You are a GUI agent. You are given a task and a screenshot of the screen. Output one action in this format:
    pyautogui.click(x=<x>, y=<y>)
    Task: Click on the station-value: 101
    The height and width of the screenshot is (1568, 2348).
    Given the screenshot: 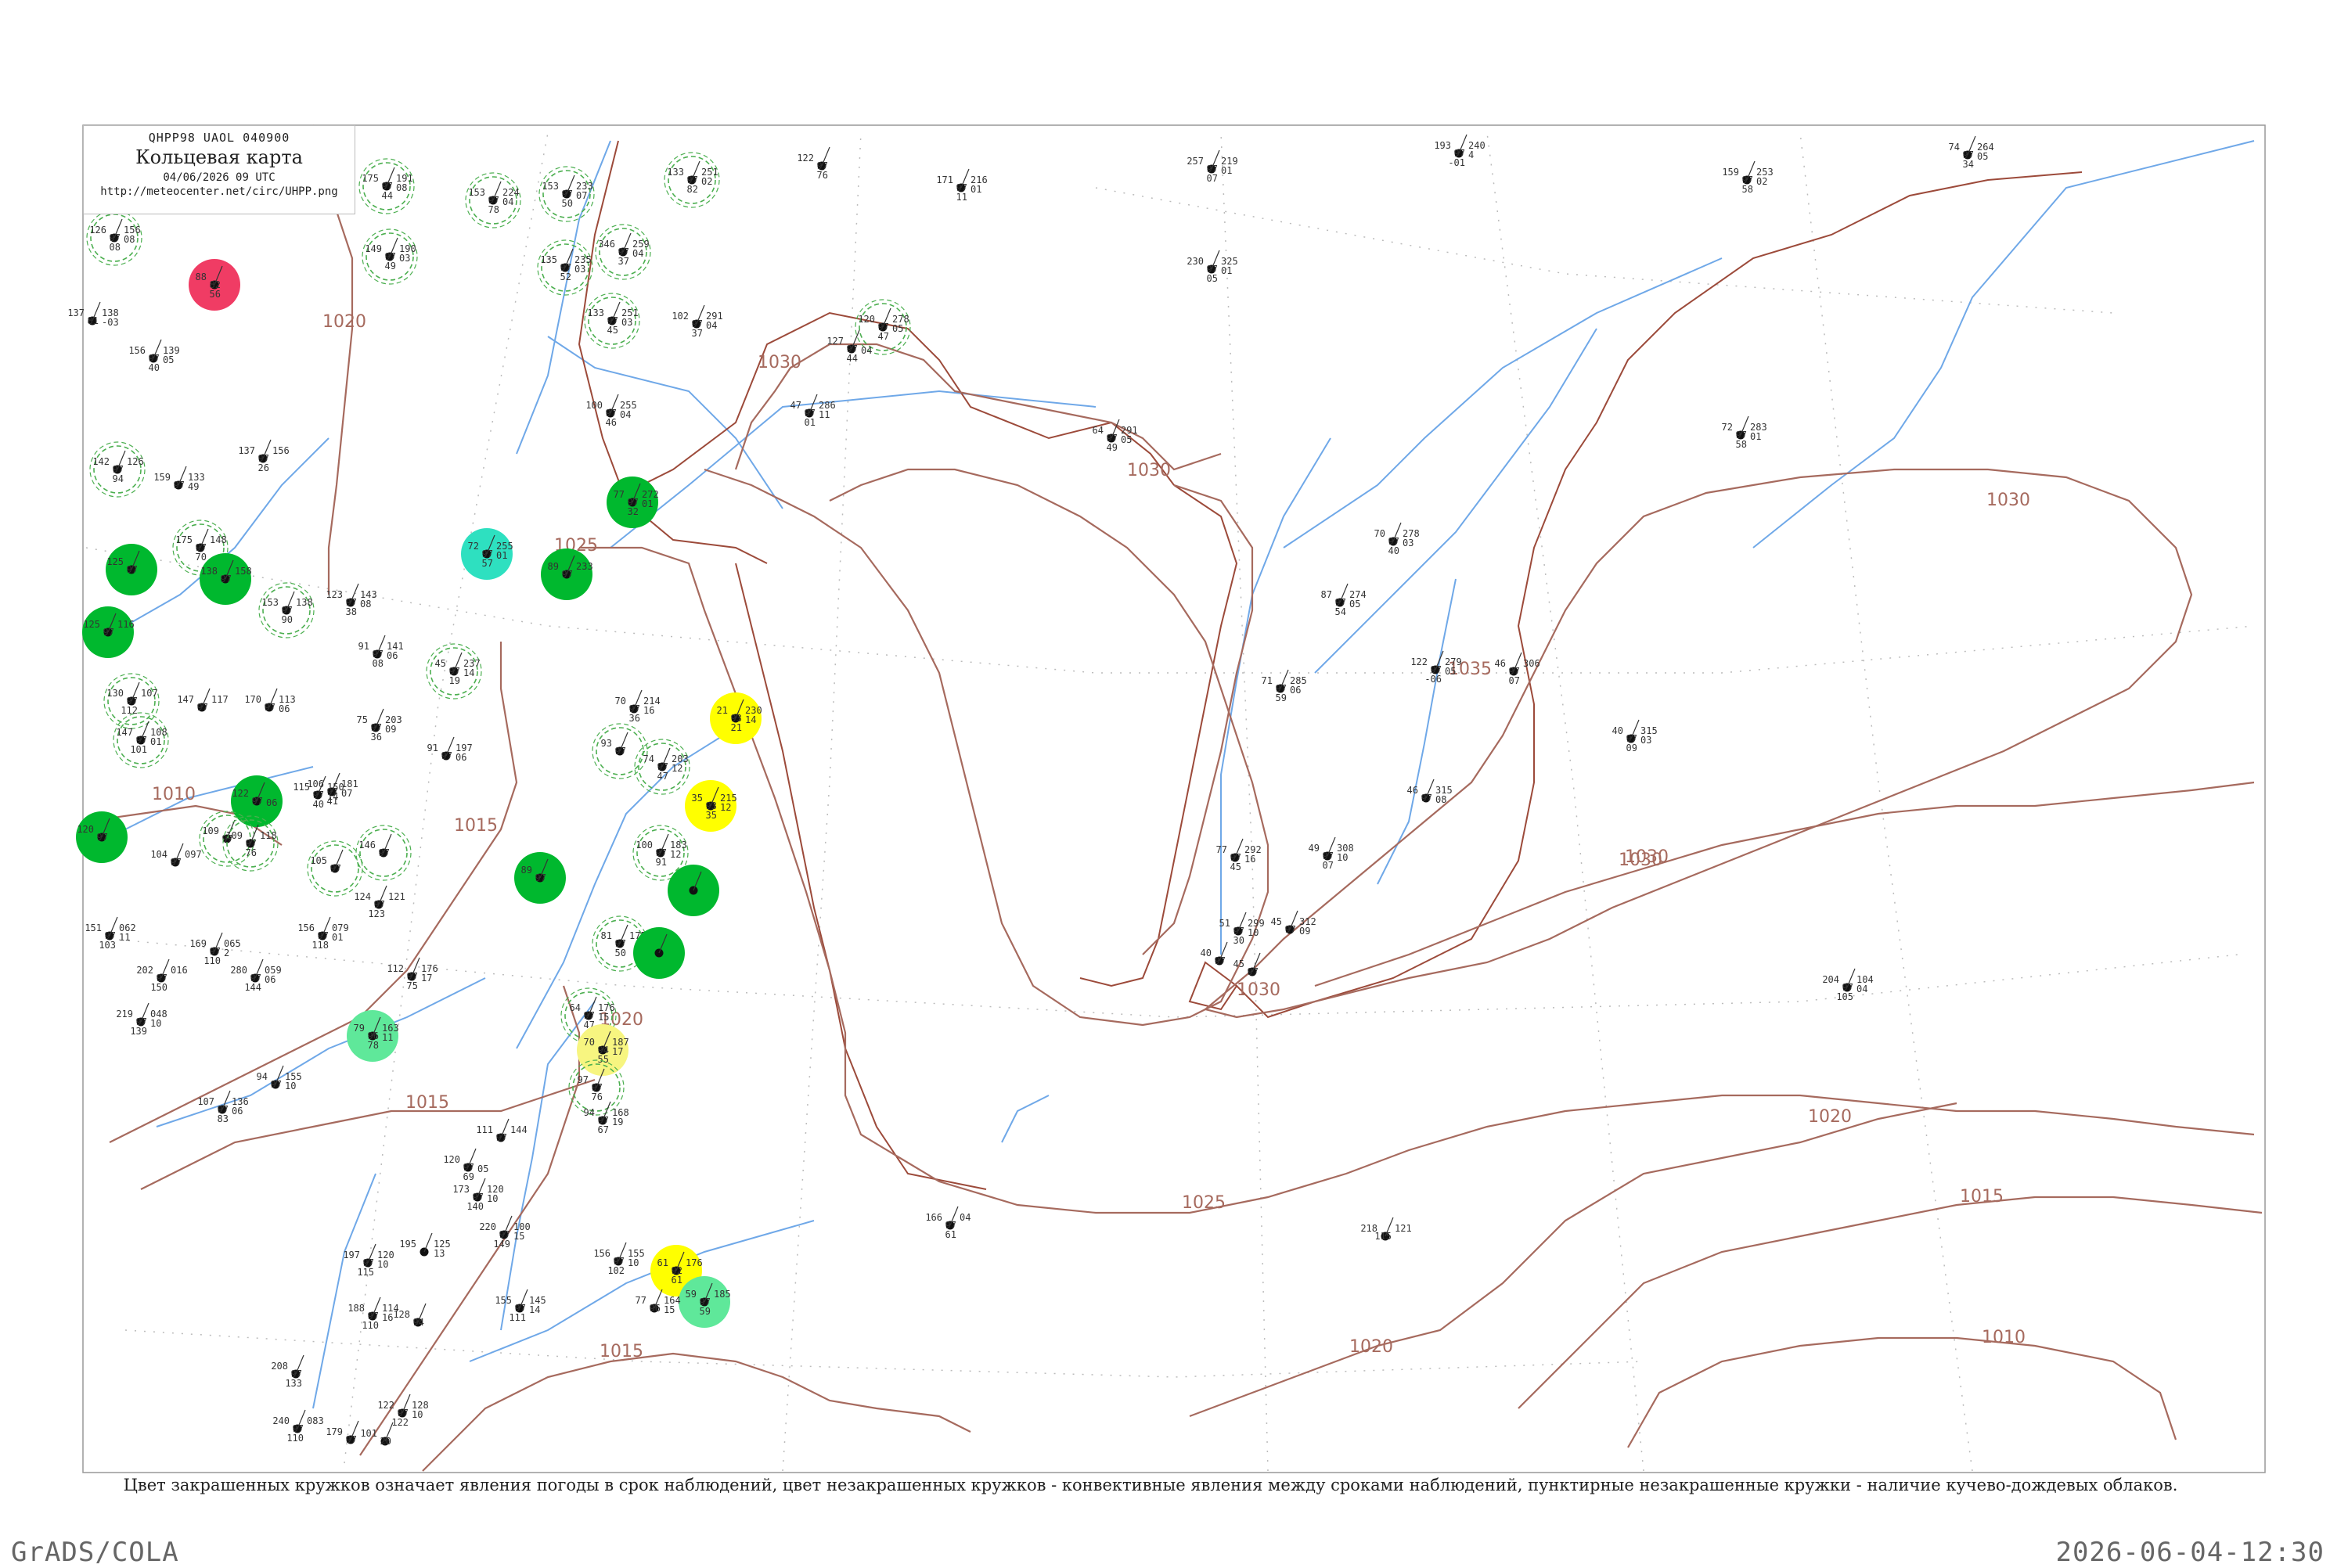 What is the action you would take?
    pyautogui.click(x=368, y=1434)
    